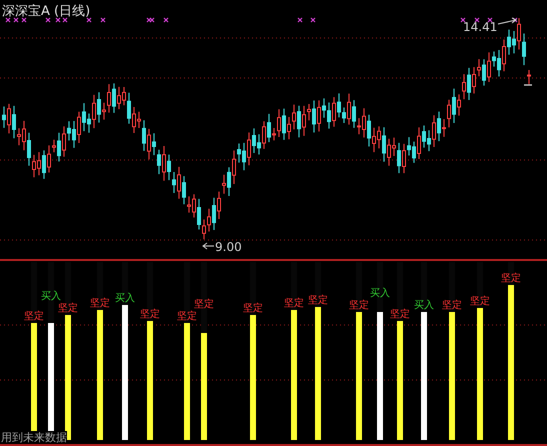 The height and width of the screenshot is (446, 547). Describe the element at coordinates (228, 247) in the screenshot. I see `low-price-label: 9.00` at that location.